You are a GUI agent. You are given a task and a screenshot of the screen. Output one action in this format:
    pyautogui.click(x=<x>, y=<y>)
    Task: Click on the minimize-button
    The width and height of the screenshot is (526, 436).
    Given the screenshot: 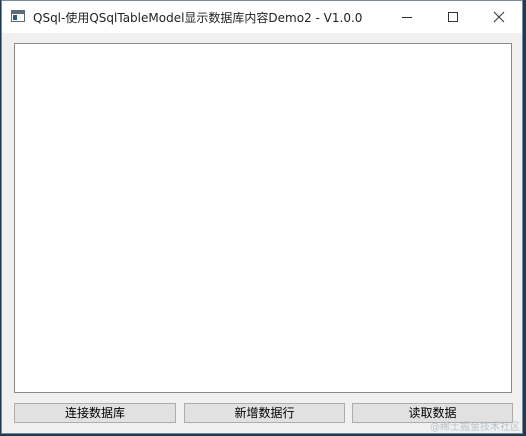 What is the action you would take?
    pyautogui.click(x=407, y=17)
    